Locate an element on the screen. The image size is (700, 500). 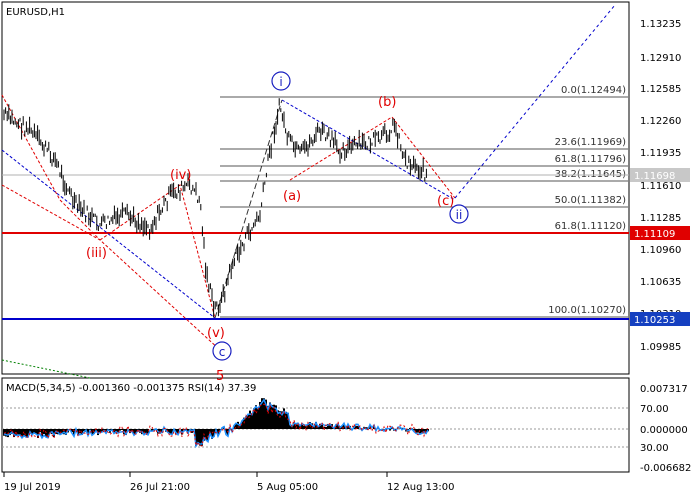
wave-circle-i: i is located at coordinates (281, 81).